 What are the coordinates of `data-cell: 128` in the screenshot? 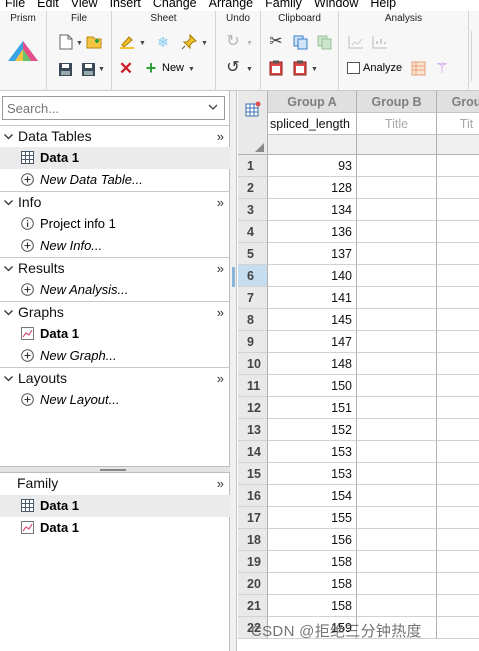 It's located at (312, 188).